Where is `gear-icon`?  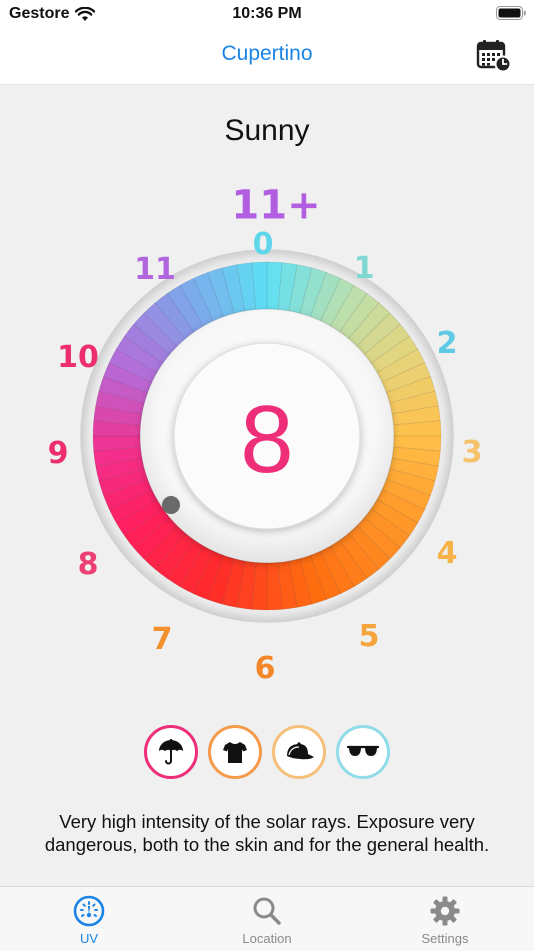 gear-icon is located at coordinates (445, 911).